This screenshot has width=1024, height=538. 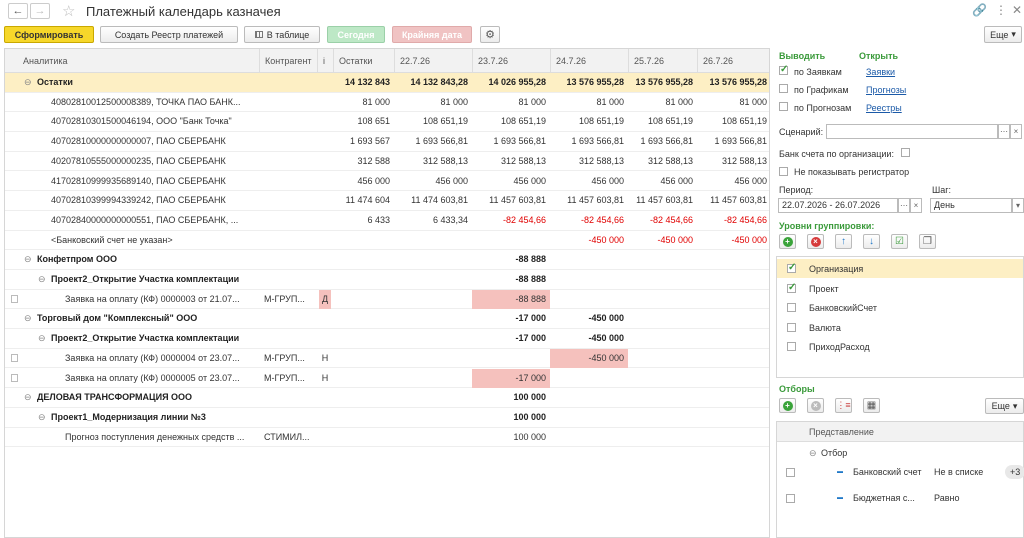 I want to click on value-cell: 14 132 843, so click(x=363, y=82).